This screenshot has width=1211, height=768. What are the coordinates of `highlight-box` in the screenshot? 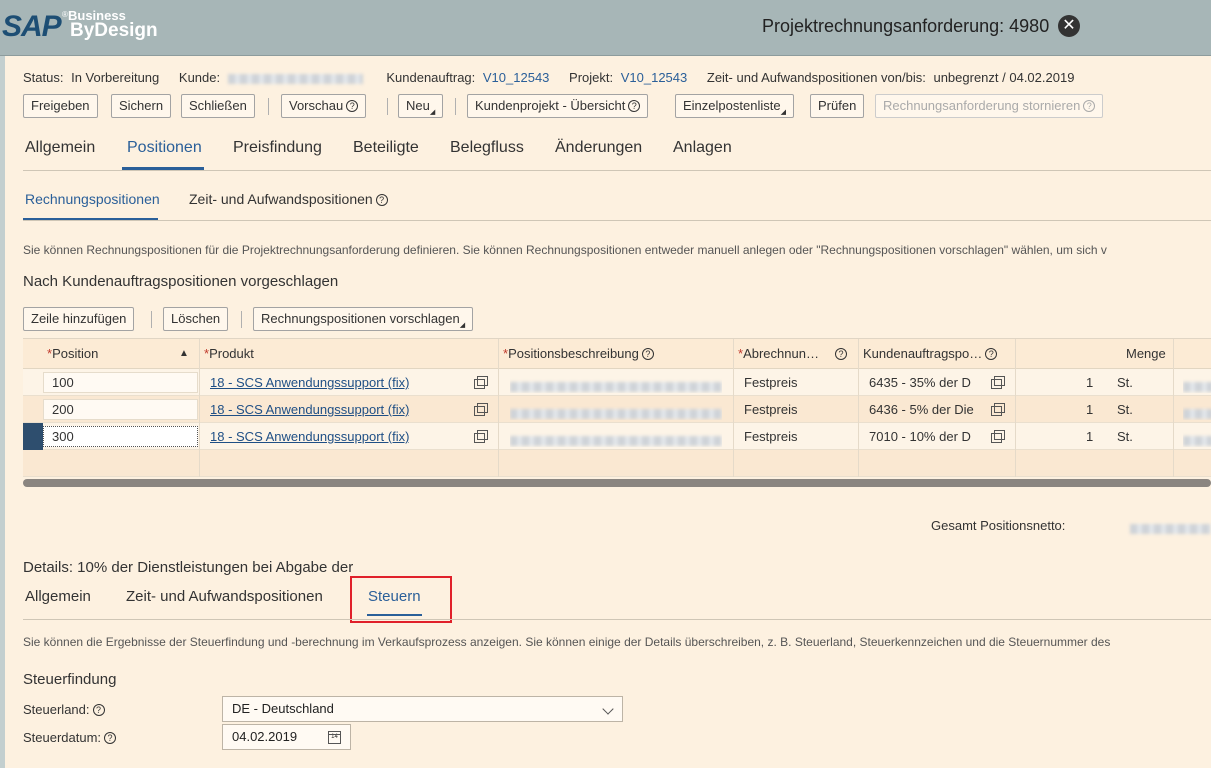 It's located at (401, 599).